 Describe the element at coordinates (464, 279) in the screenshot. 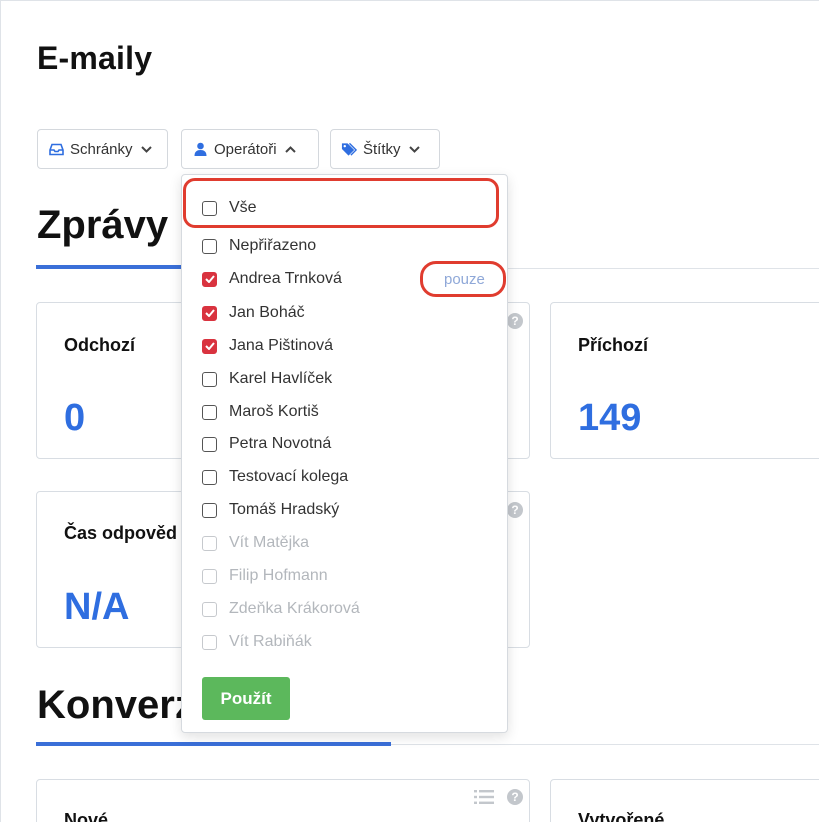

I see `only-this-link: pouze` at that location.